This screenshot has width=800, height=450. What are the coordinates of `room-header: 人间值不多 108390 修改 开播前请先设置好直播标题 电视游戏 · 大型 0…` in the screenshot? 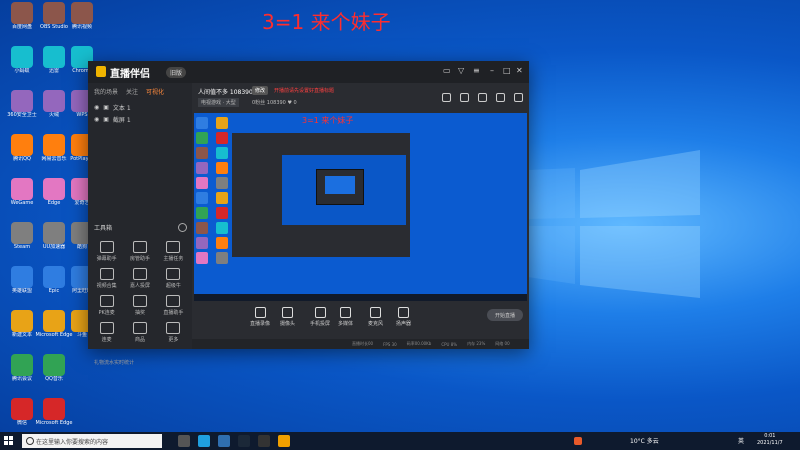 It's located at (360, 97).